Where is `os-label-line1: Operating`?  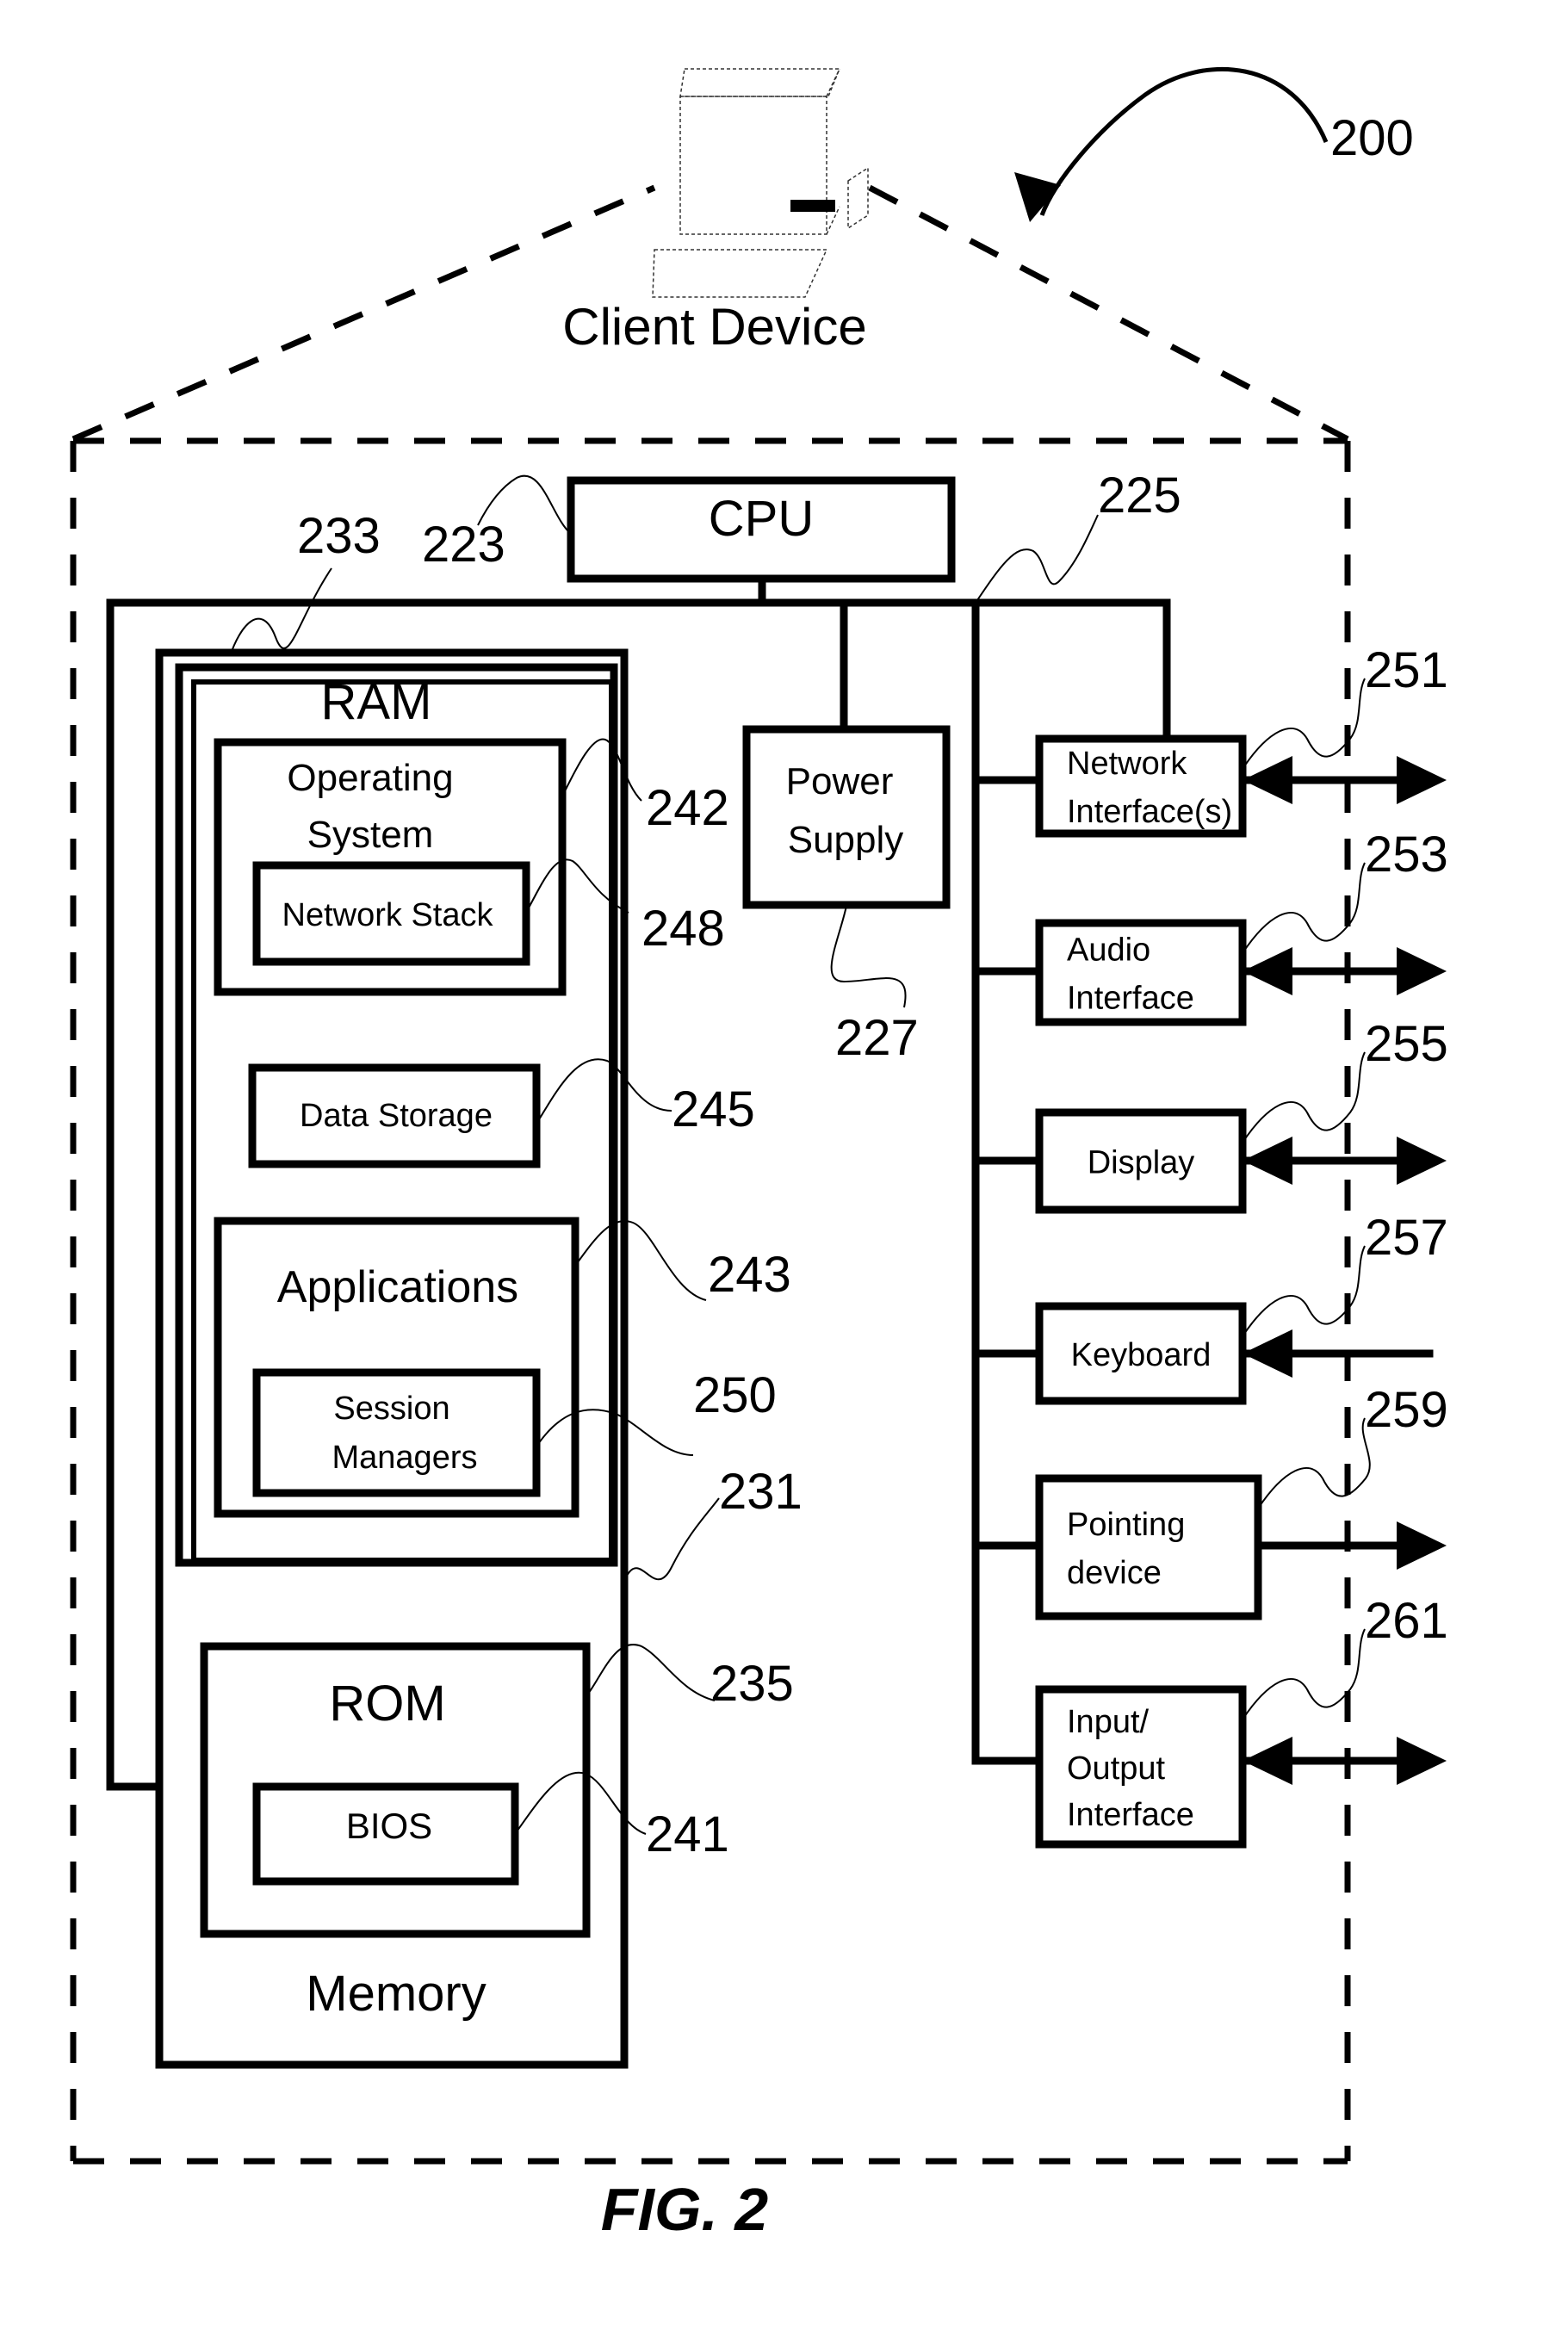 os-label-line1: Operating is located at coordinates (370, 778).